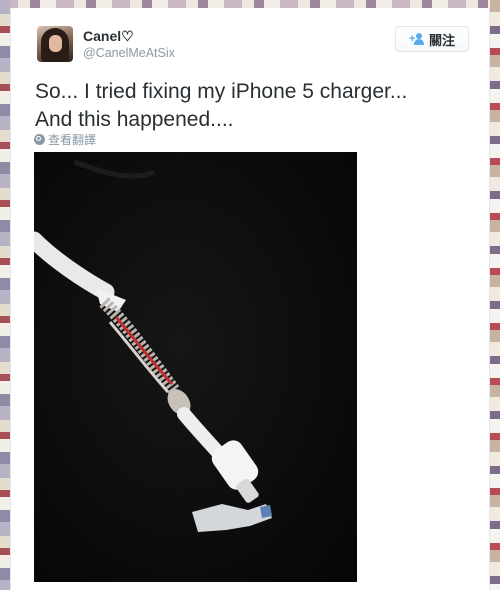  What do you see at coordinates (5, 295) in the screenshot?
I see `decorative-left-strip` at bounding box center [5, 295].